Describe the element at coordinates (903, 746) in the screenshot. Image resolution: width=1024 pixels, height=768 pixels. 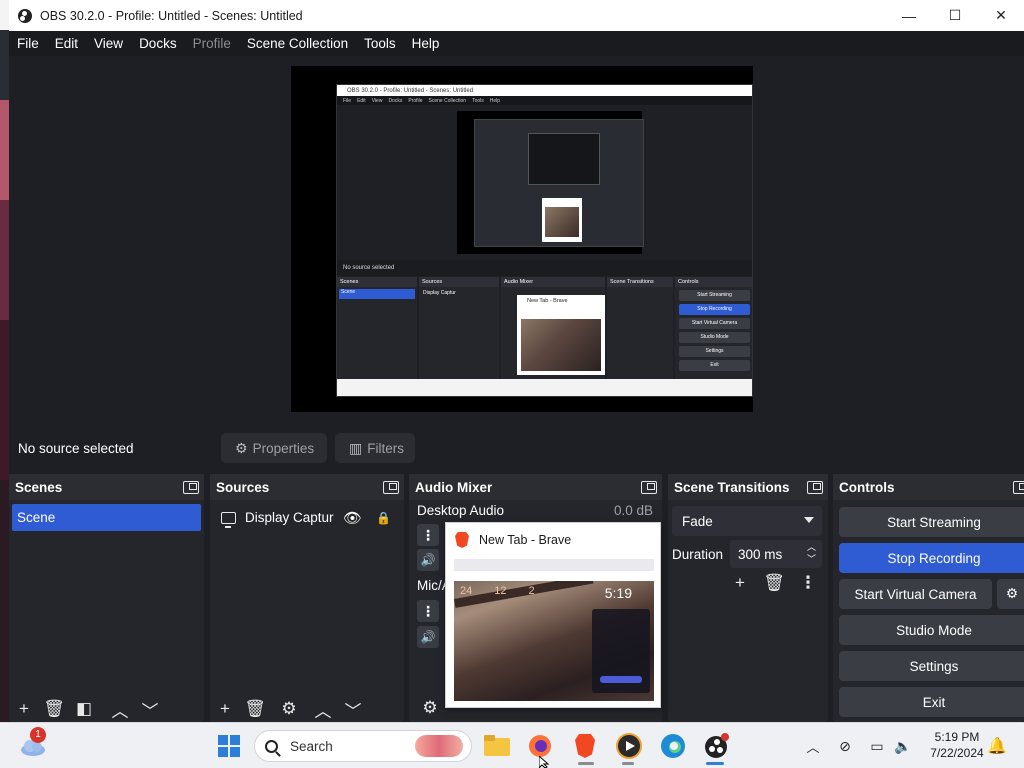
I see `speaker-muted-icon: 🔈` at that location.